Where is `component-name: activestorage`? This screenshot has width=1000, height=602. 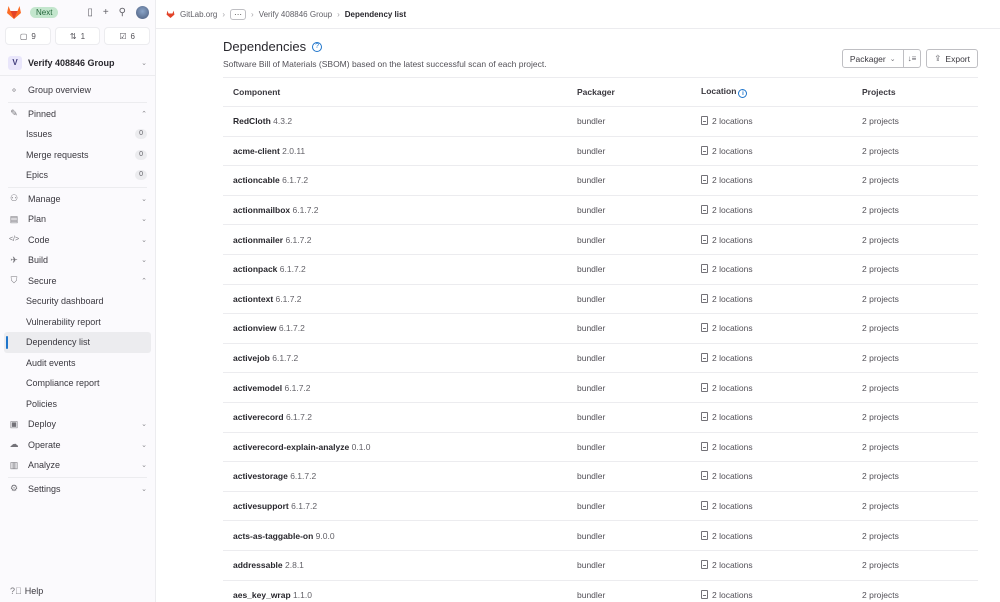
component-name: activestorage is located at coordinates (260, 476).